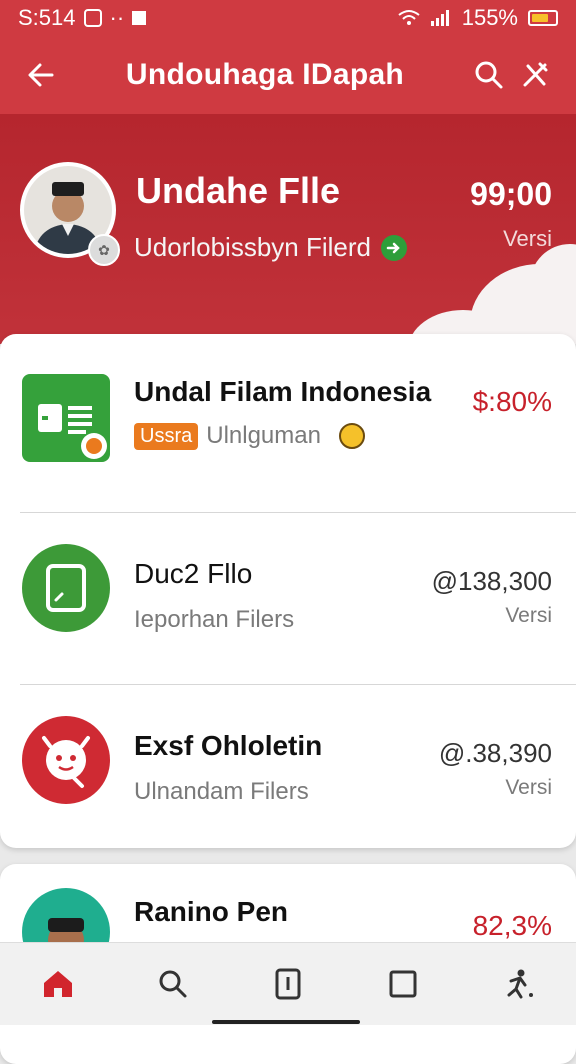 The height and width of the screenshot is (1064, 576). Describe the element at coordinates (512, 925) in the screenshot. I see `item-value: 82,3%` at that location.